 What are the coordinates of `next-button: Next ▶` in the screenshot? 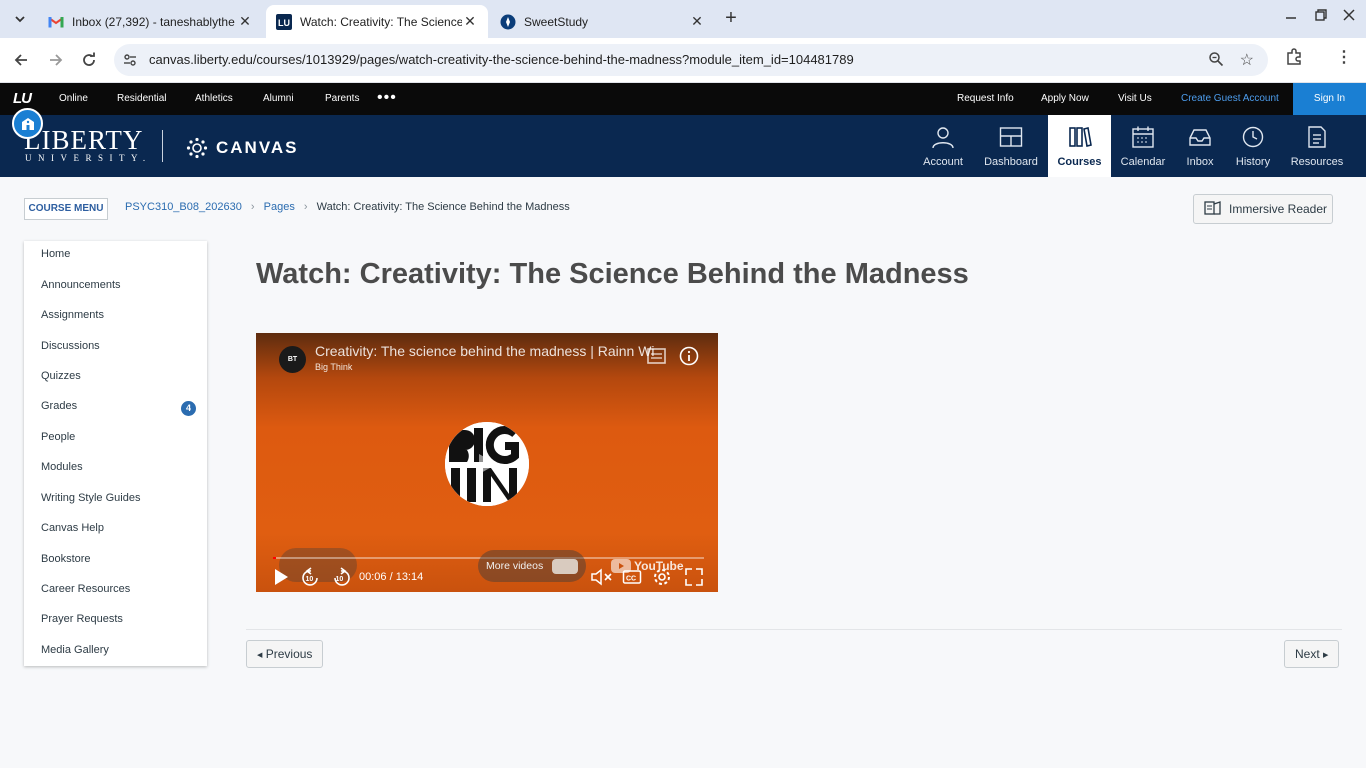 It's located at (1312, 654).